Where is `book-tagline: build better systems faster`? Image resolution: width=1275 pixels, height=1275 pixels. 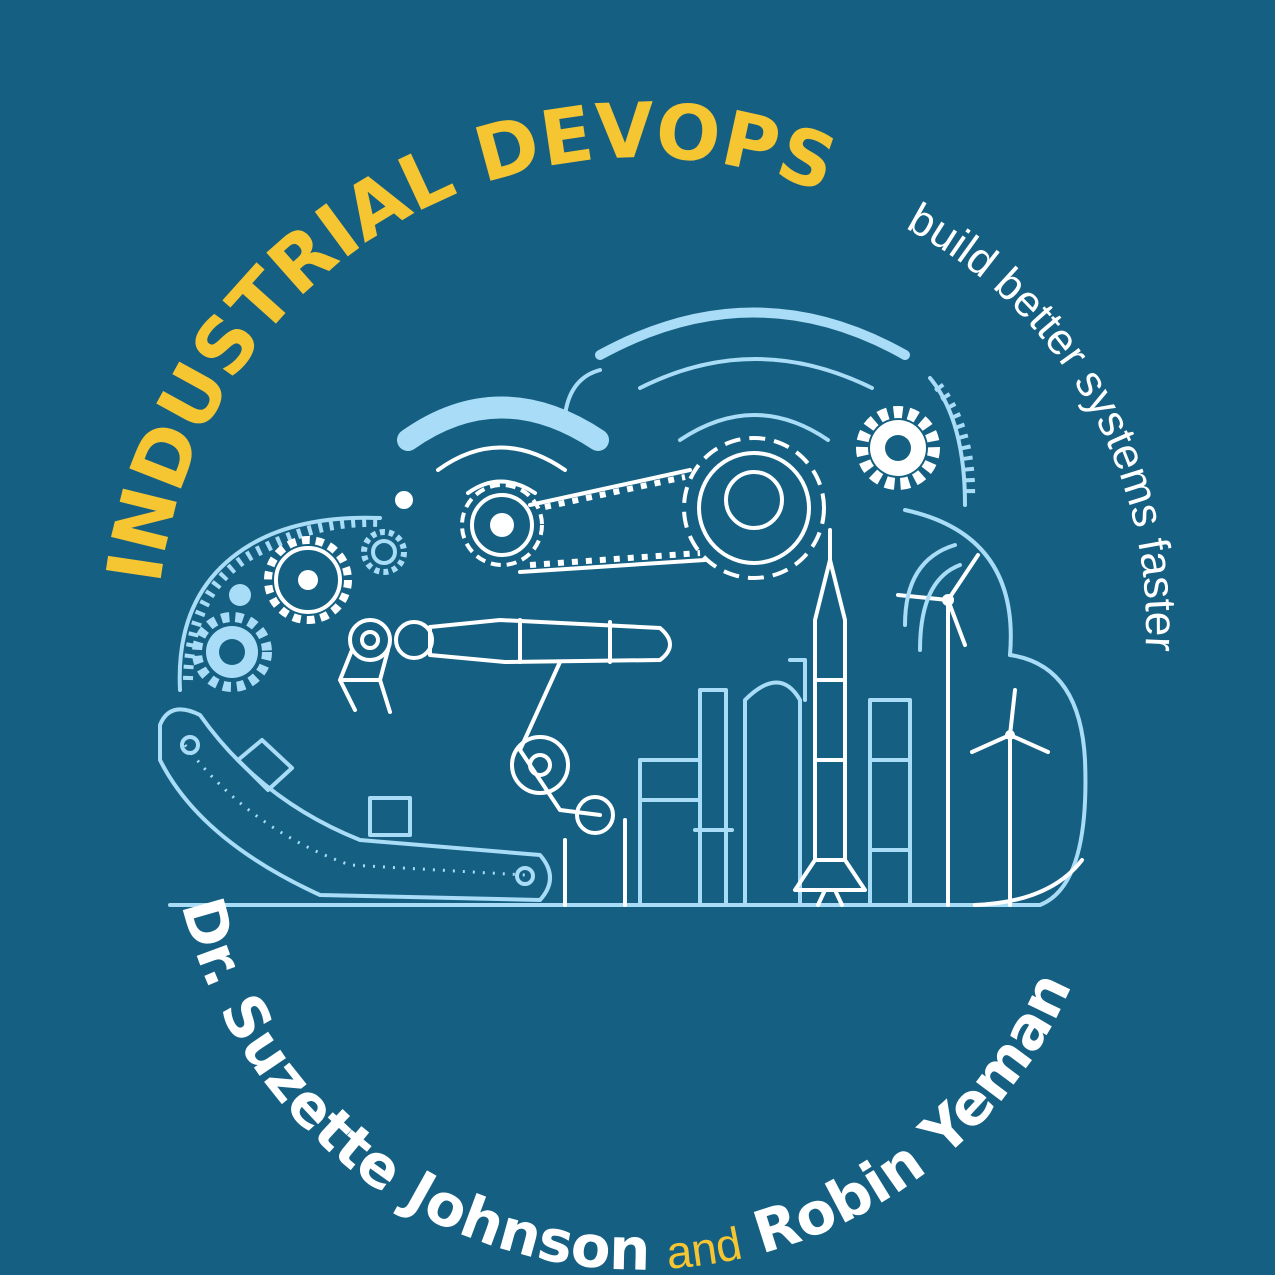
book-tagline: build better systems faster is located at coordinates (1042, 423).